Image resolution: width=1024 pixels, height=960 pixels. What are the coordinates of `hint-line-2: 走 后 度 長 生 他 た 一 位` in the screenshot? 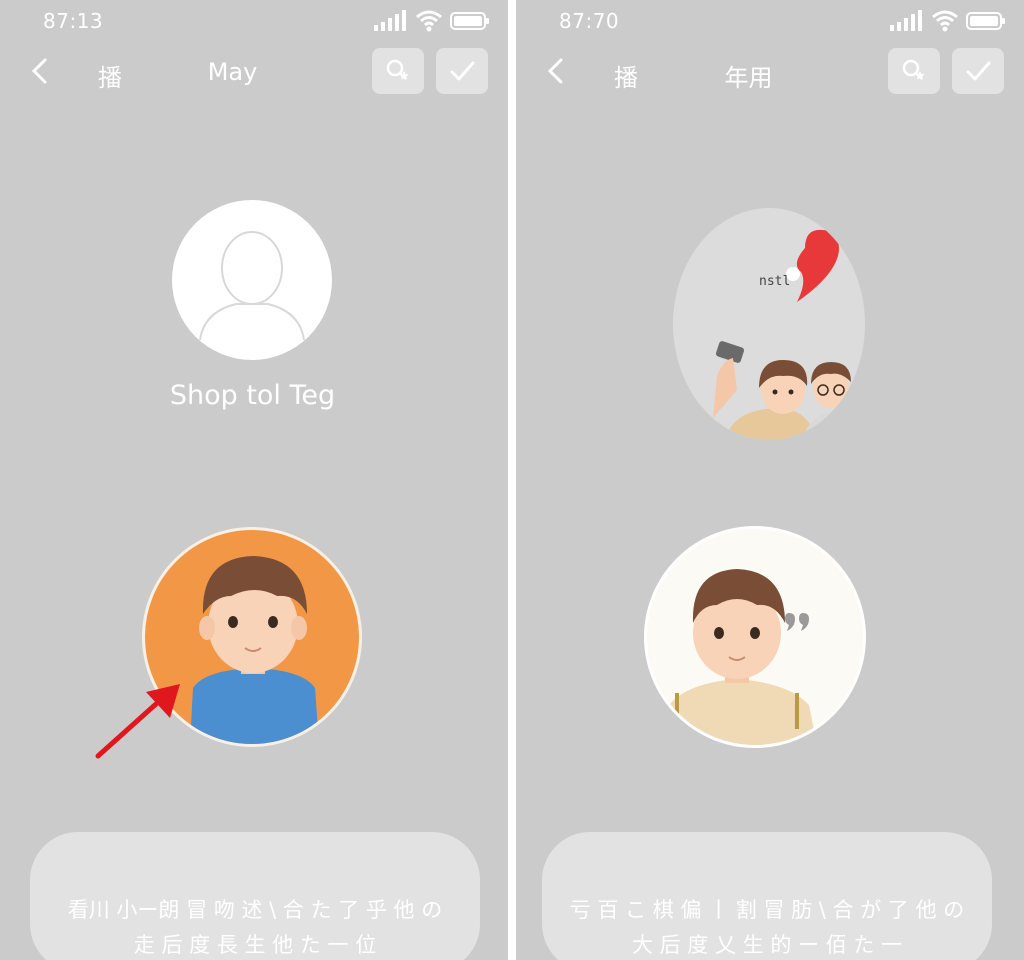 It's located at (255, 945).